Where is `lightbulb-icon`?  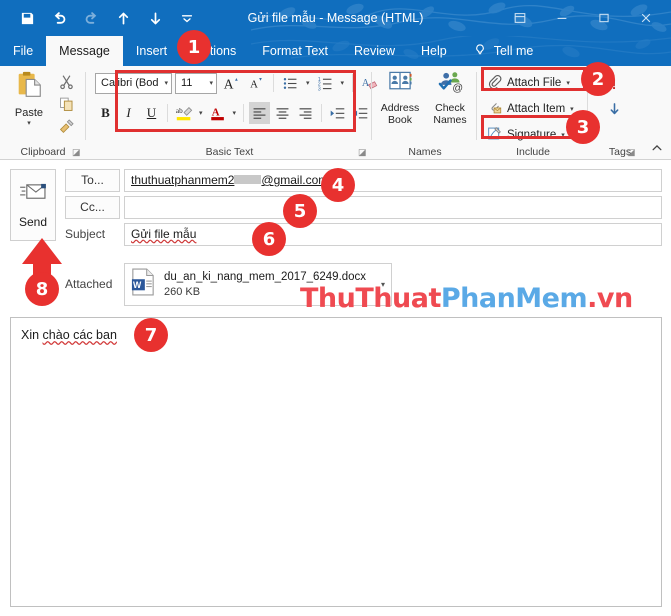
lightbulb-icon is located at coordinates (480, 51).